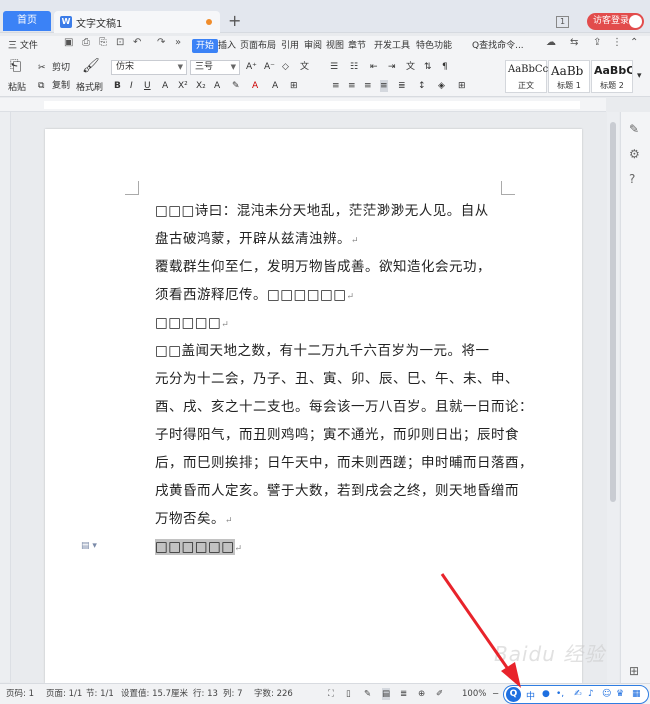  I want to click on horizontal-ruler, so click(303, 105).